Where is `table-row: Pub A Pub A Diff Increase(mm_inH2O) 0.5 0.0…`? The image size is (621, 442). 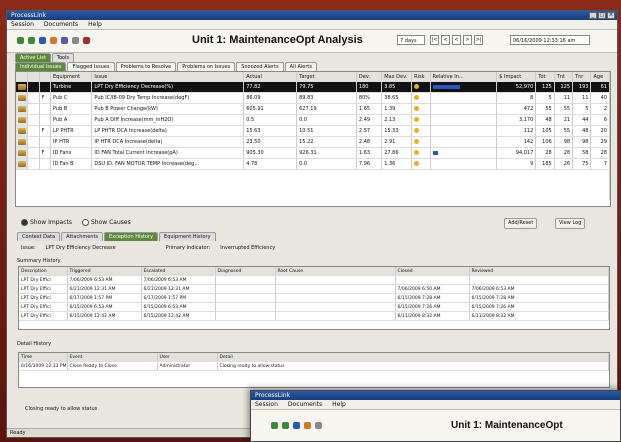 table-row: Pub A Pub A Diff Increase(mm_inH2O) 0.5 0.0… is located at coordinates (313, 120).